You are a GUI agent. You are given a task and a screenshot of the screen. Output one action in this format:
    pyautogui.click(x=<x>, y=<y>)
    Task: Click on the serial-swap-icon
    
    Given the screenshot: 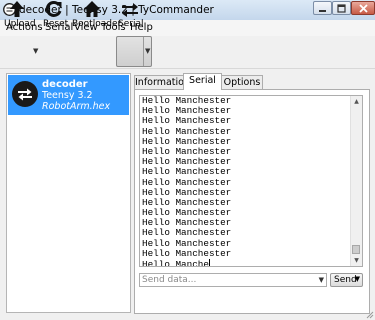 What is the action you would take?
    pyautogui.click(x=25, y=94)
    